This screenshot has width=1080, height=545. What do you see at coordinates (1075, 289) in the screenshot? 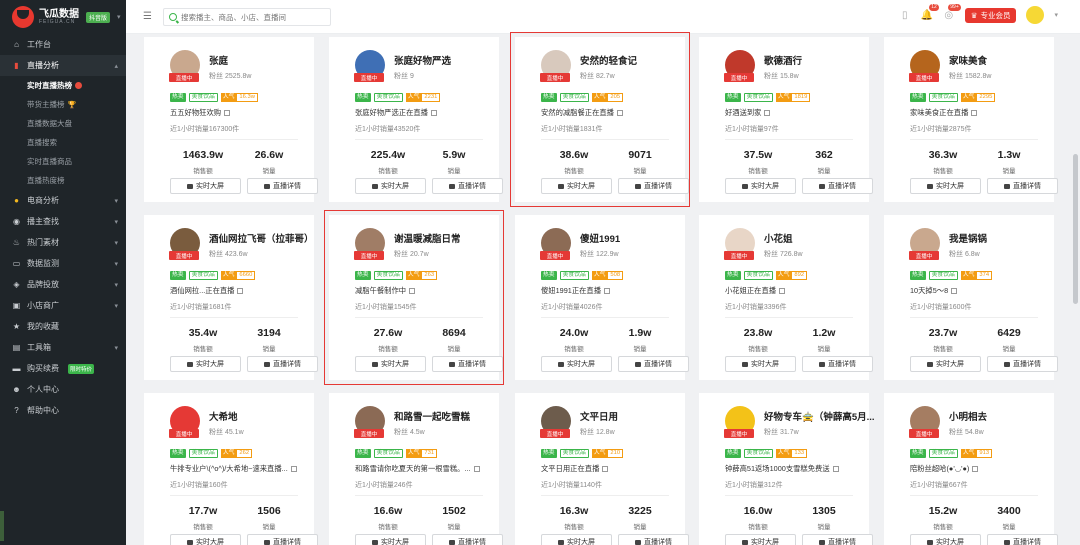
I see `scrollbar` at bounding box center [1075, 289].